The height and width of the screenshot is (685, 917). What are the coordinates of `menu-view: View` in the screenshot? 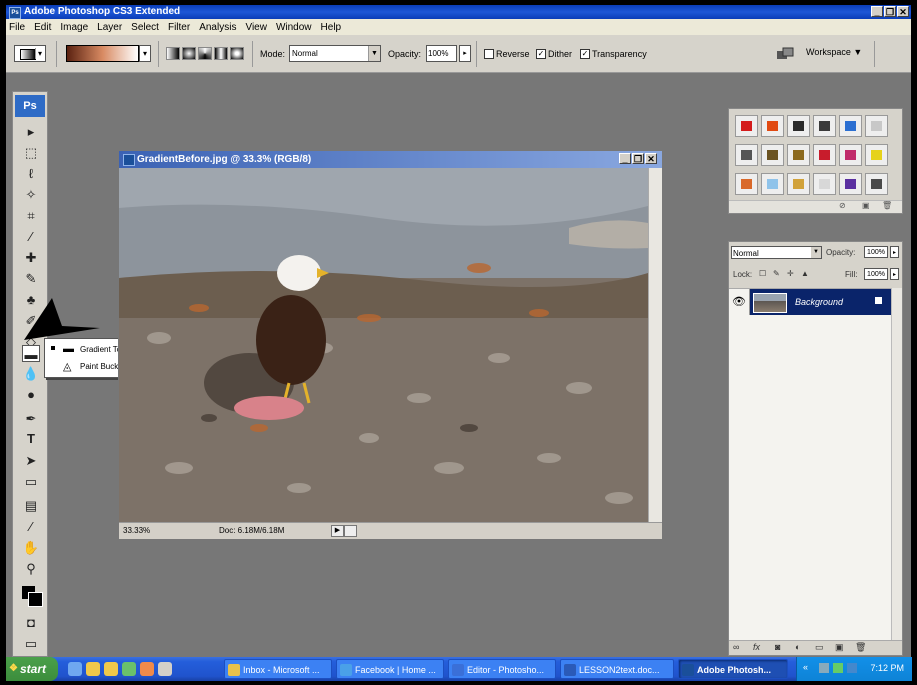 It's located at (256, 27).